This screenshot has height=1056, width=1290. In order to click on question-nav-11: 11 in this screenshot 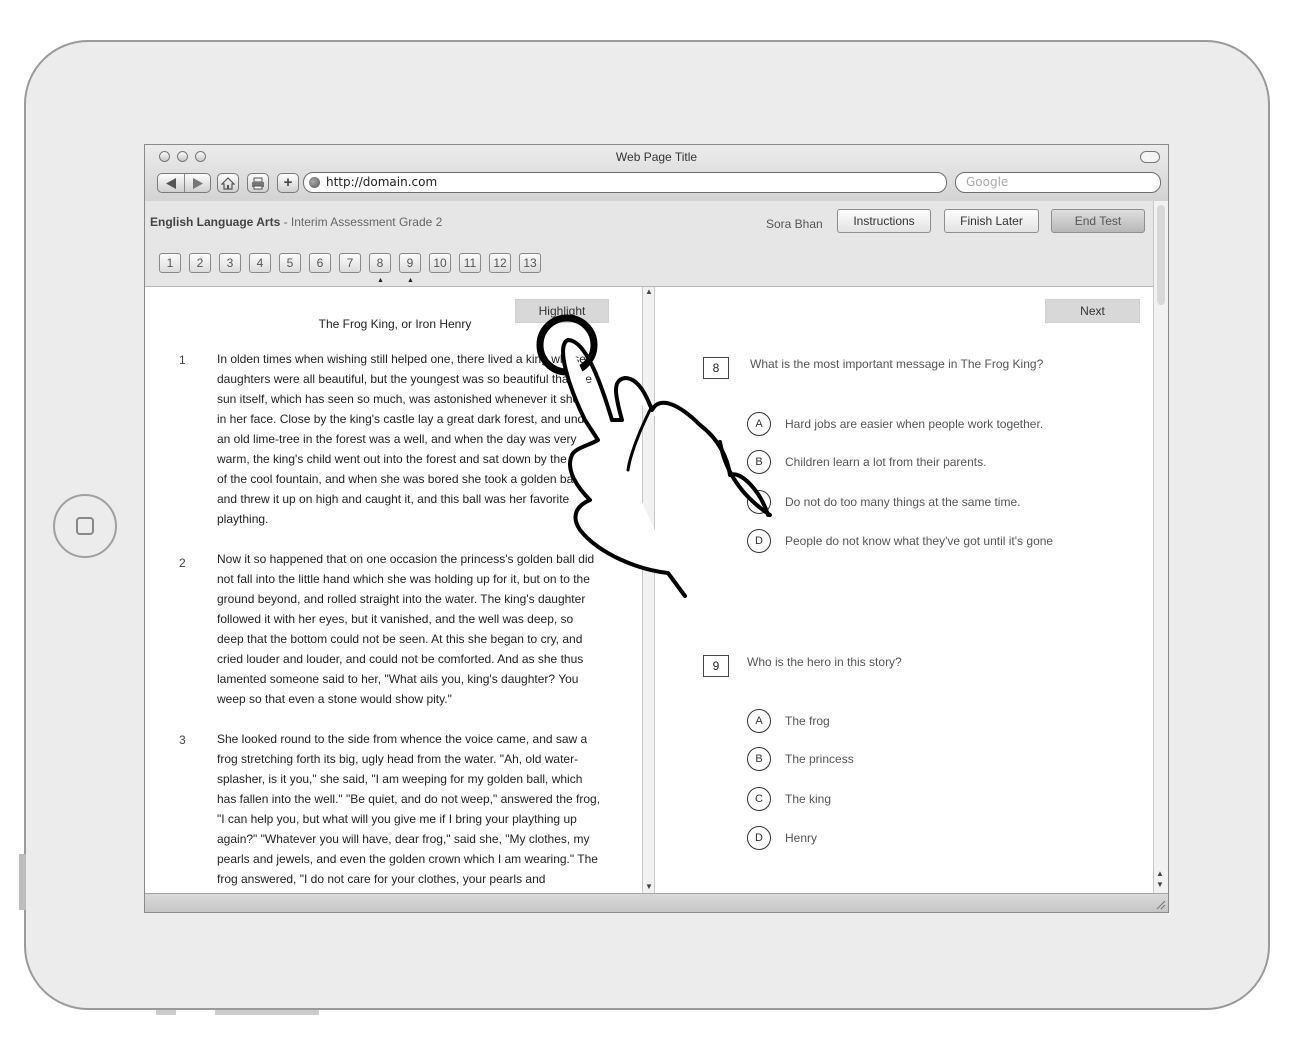, I will do `click(470, 263)`.